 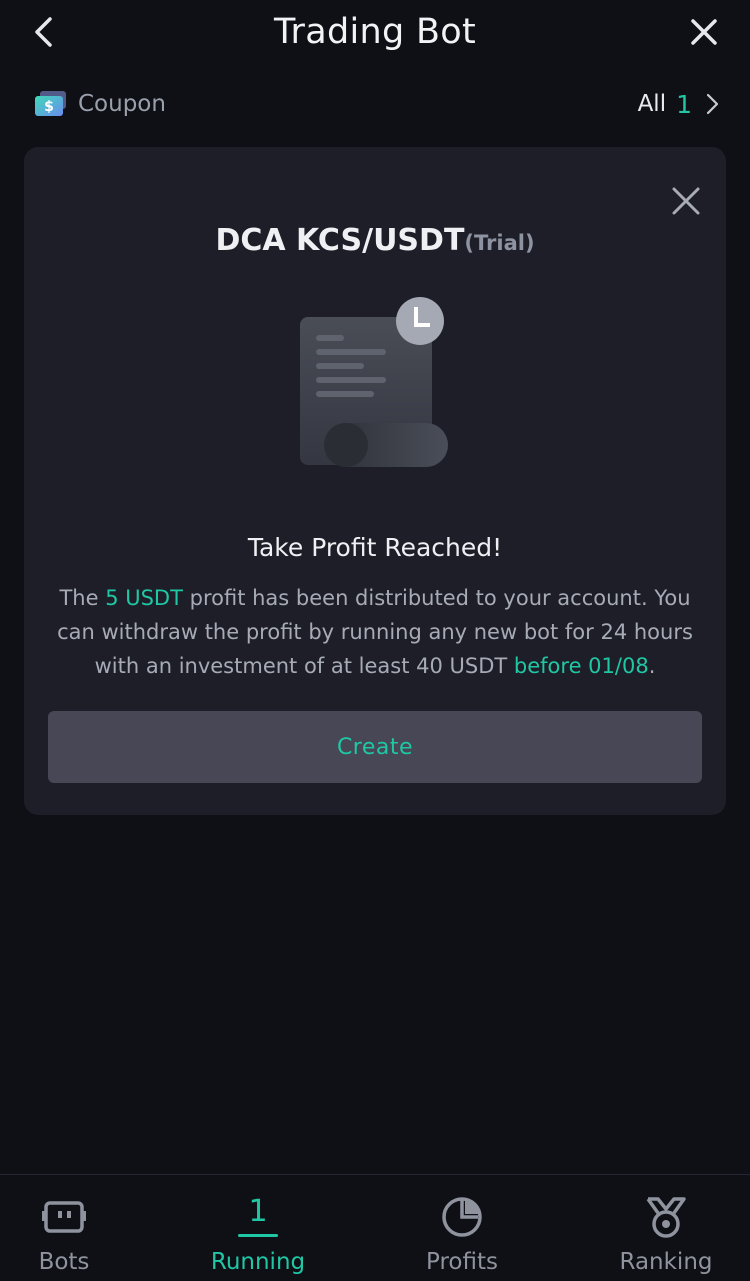 I want to click on profit-amount: 5 USDT, so click(x=144, y=598).